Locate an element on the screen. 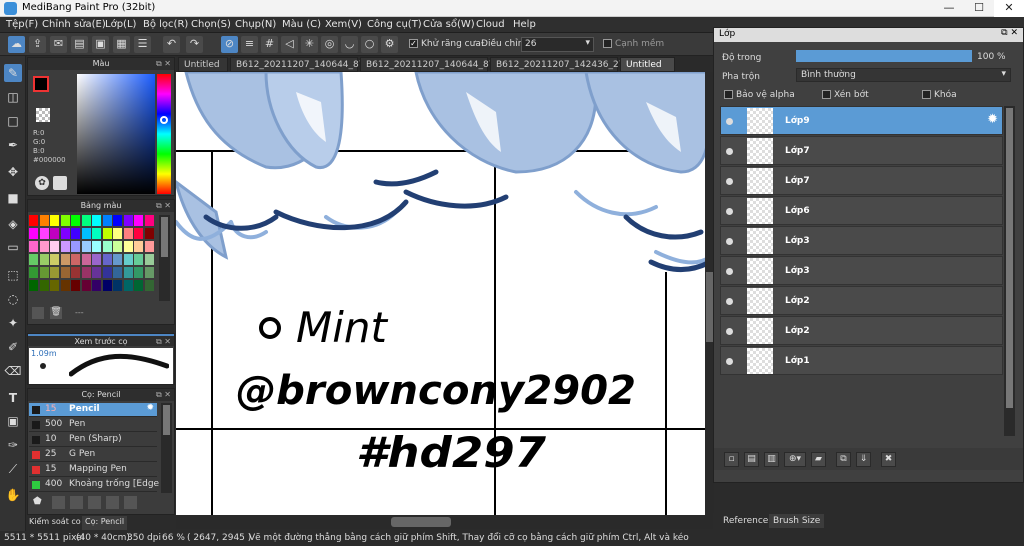 This screenshot has height=546, width=1024. clipping-checkbox: Xén bớt is located at coordinates (845, 95).